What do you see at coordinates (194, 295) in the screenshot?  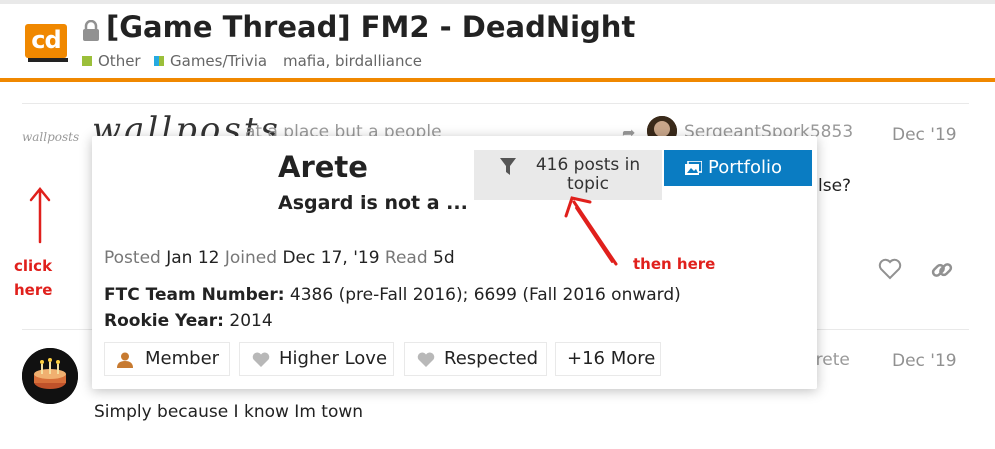 I see `field-label: FTC Team Number:` at bounding box center [194, 295].